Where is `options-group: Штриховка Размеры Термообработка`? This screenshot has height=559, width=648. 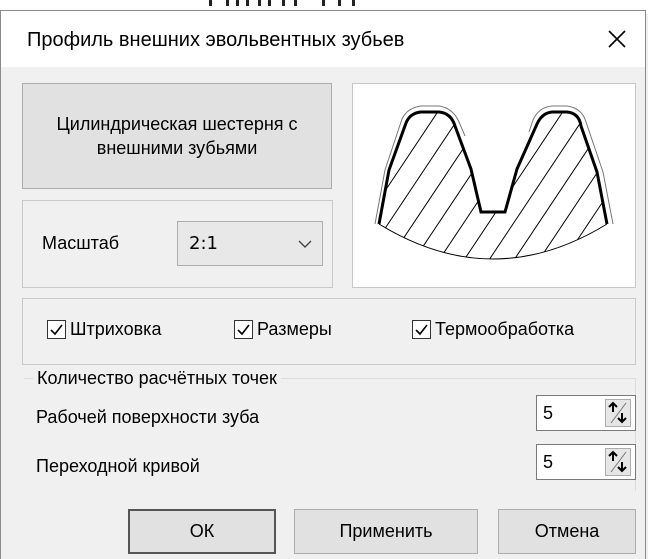 options-group: Штриховка Размеры Термообработка is located at coordinates (329, 331).